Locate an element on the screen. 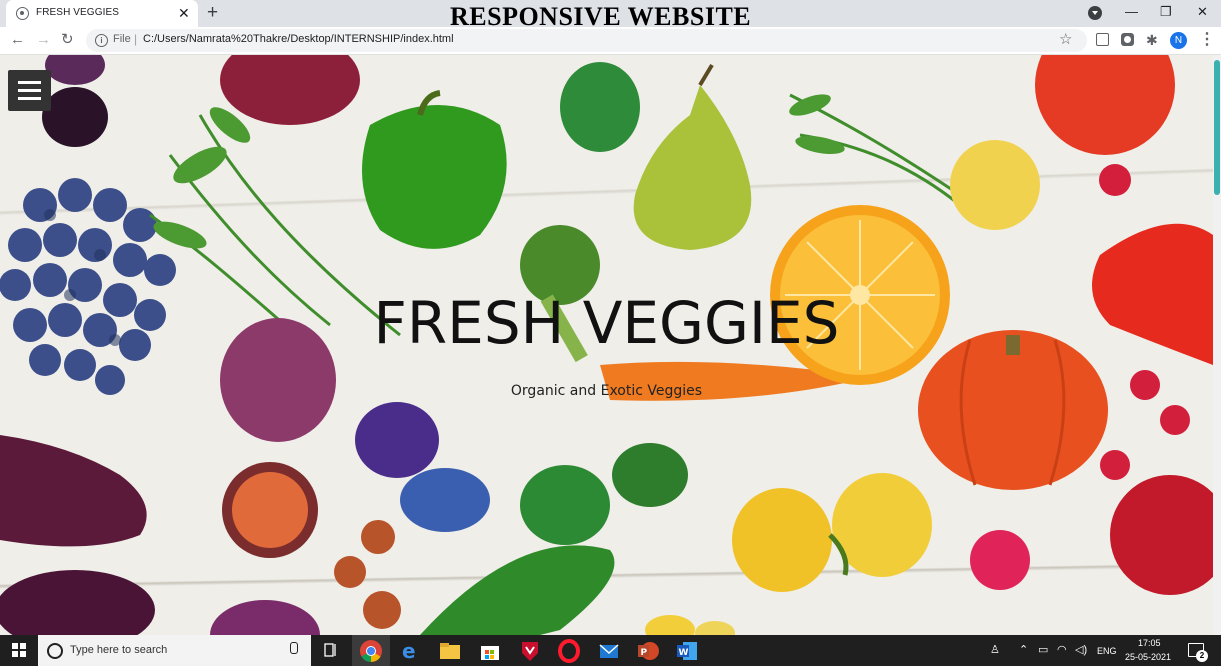 The image size is (1221, 666). file-explorer-icon is located at coordinates (450, 651).